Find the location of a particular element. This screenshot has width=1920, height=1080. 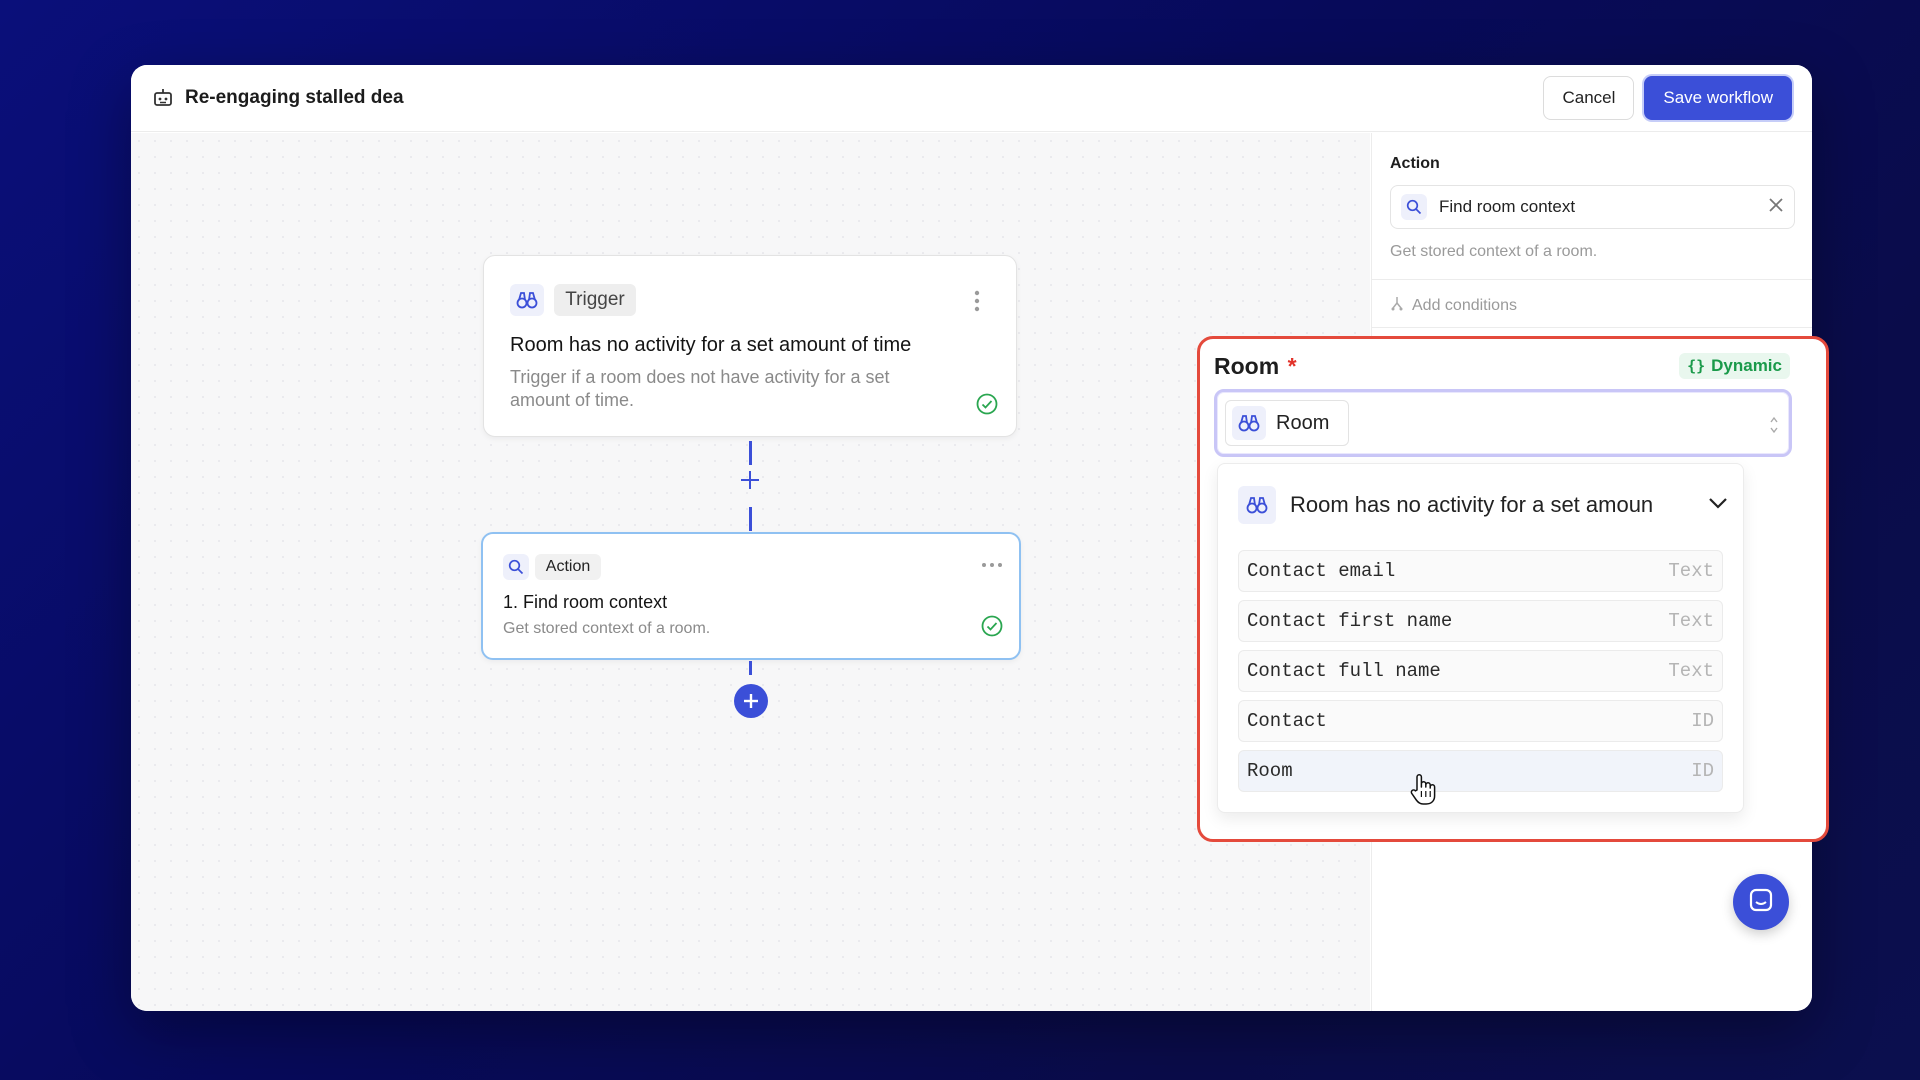

action-description: Get stored context of a room. is located at coordinates (607, 628).